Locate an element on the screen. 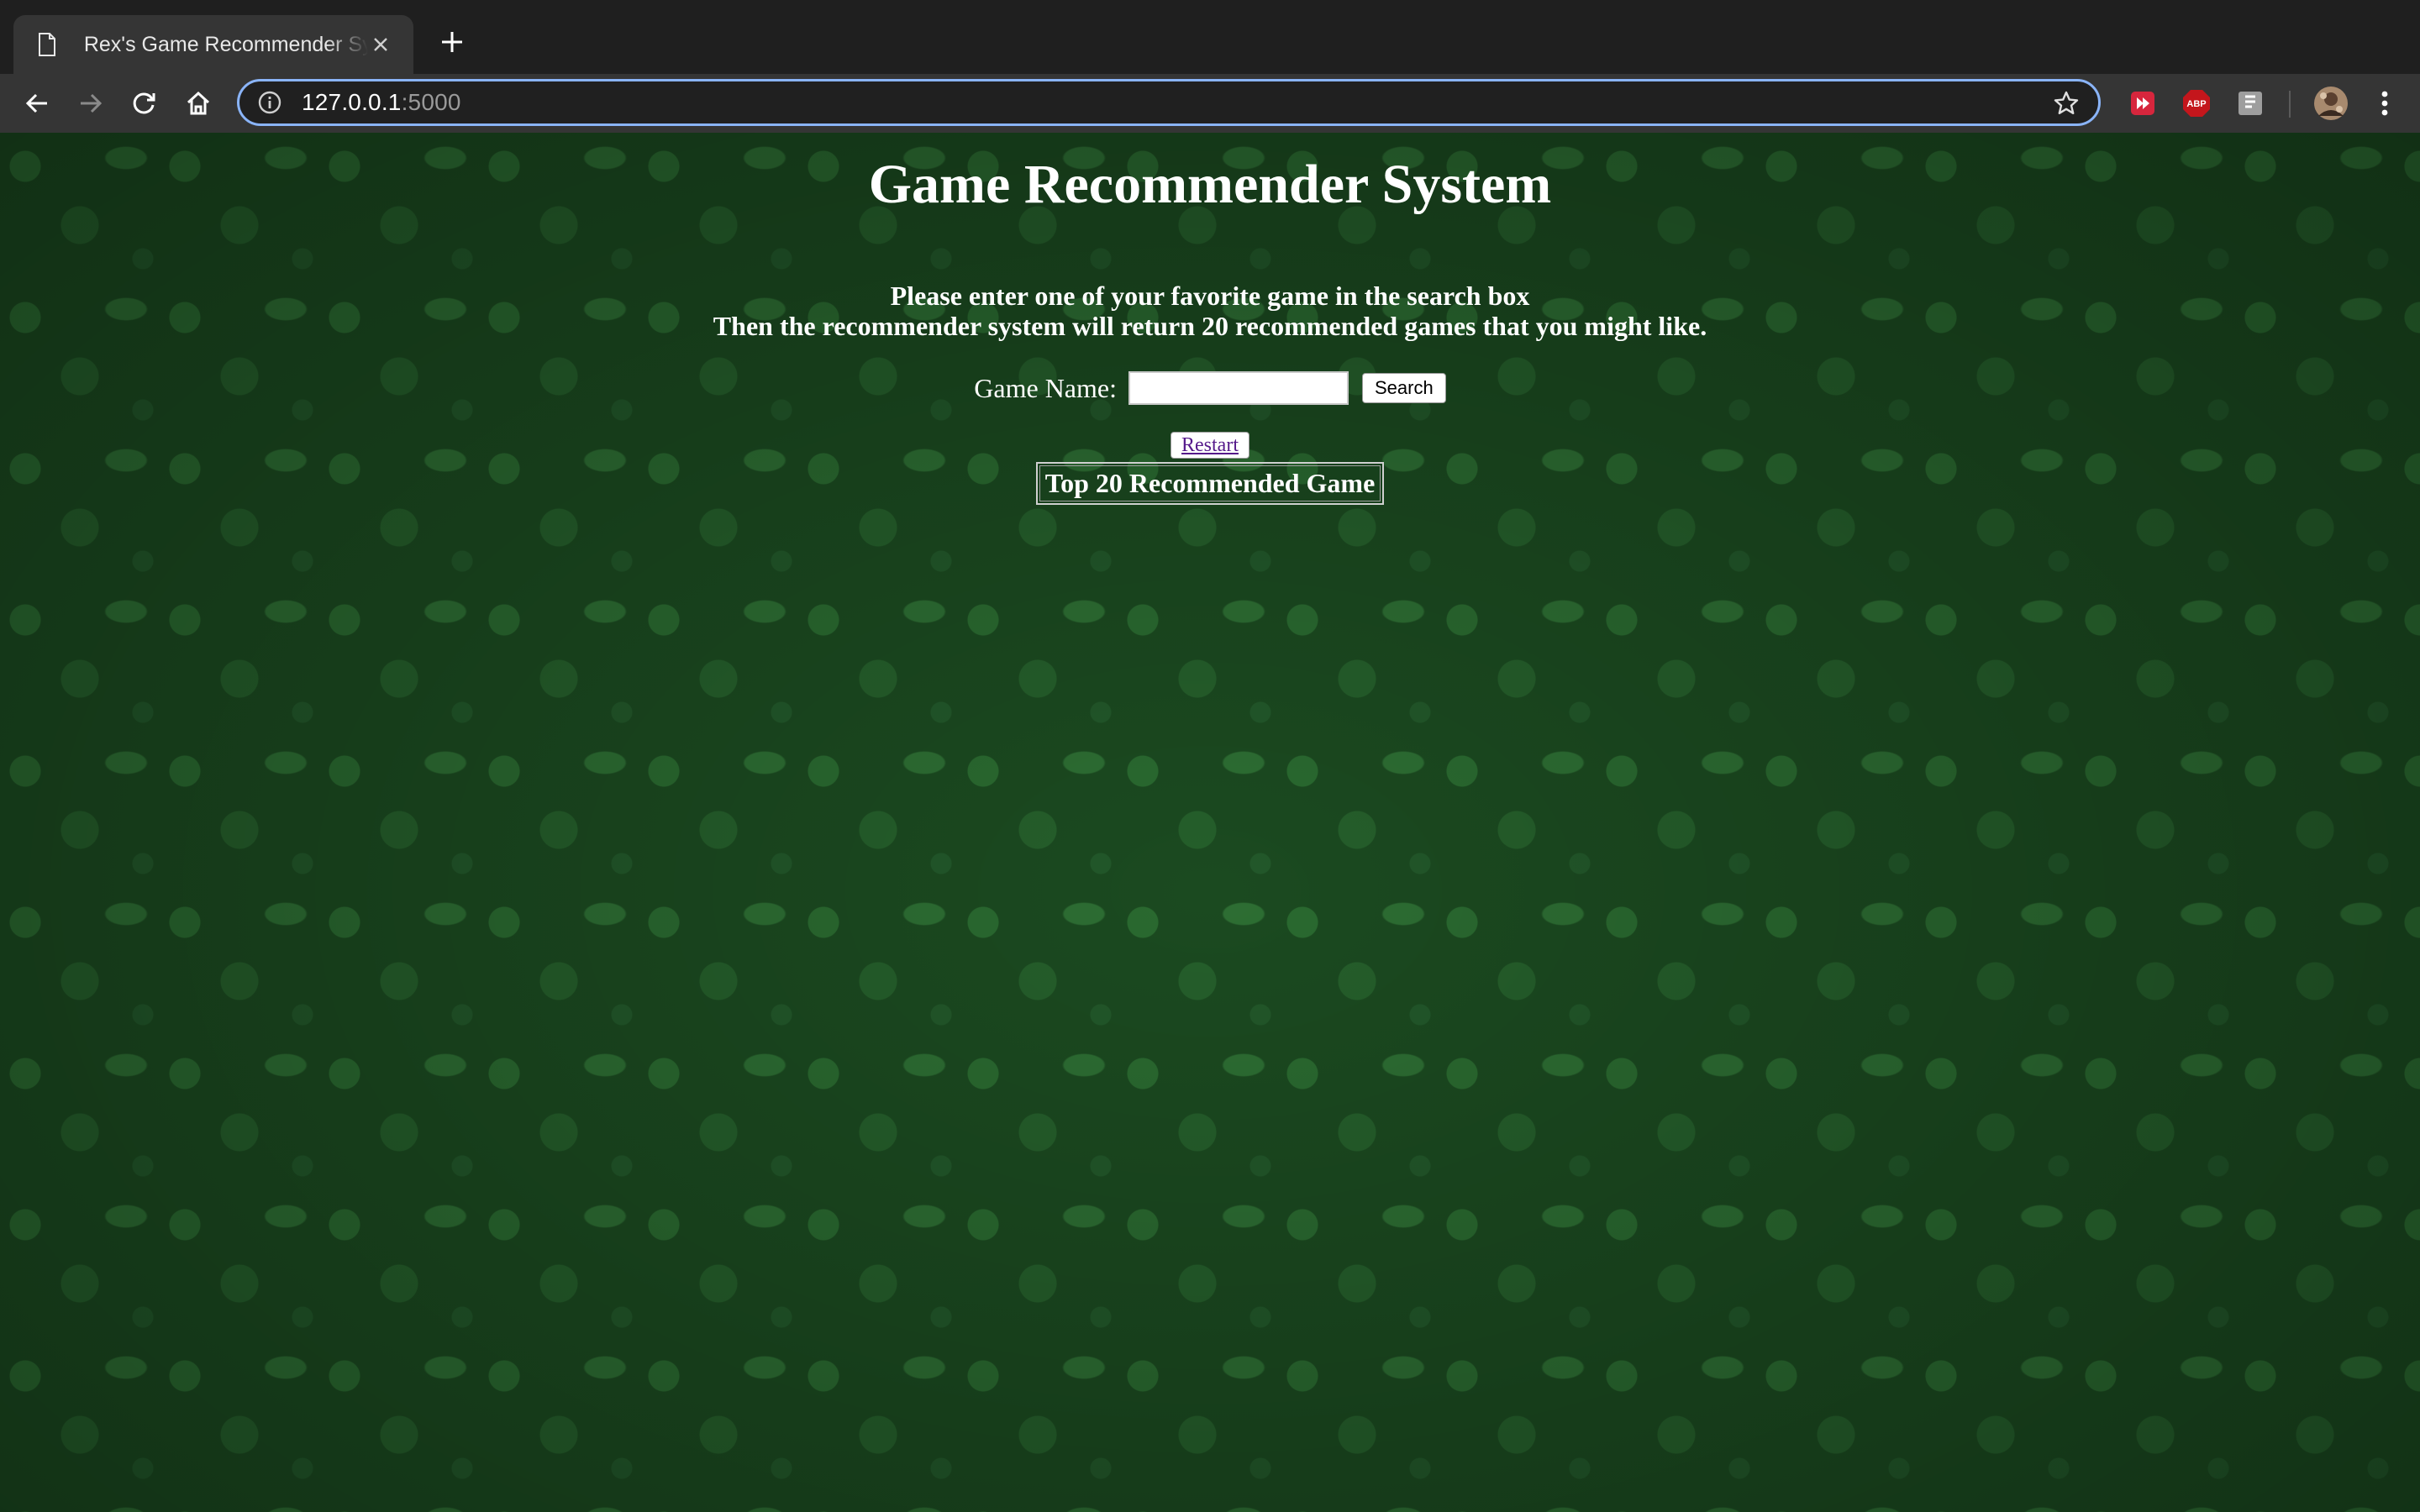 This screenshot has height=1512, width=2420. profile-avatar-icon is located at coordinates (2330, 103).